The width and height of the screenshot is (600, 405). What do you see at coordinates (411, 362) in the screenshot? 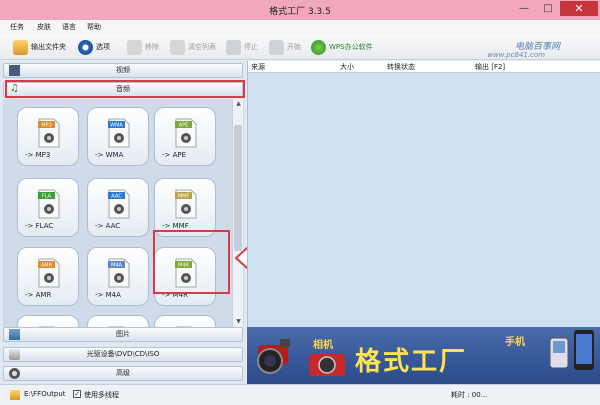
I see `banner-brand: 格式工厂` at bounding box center [411, 362].